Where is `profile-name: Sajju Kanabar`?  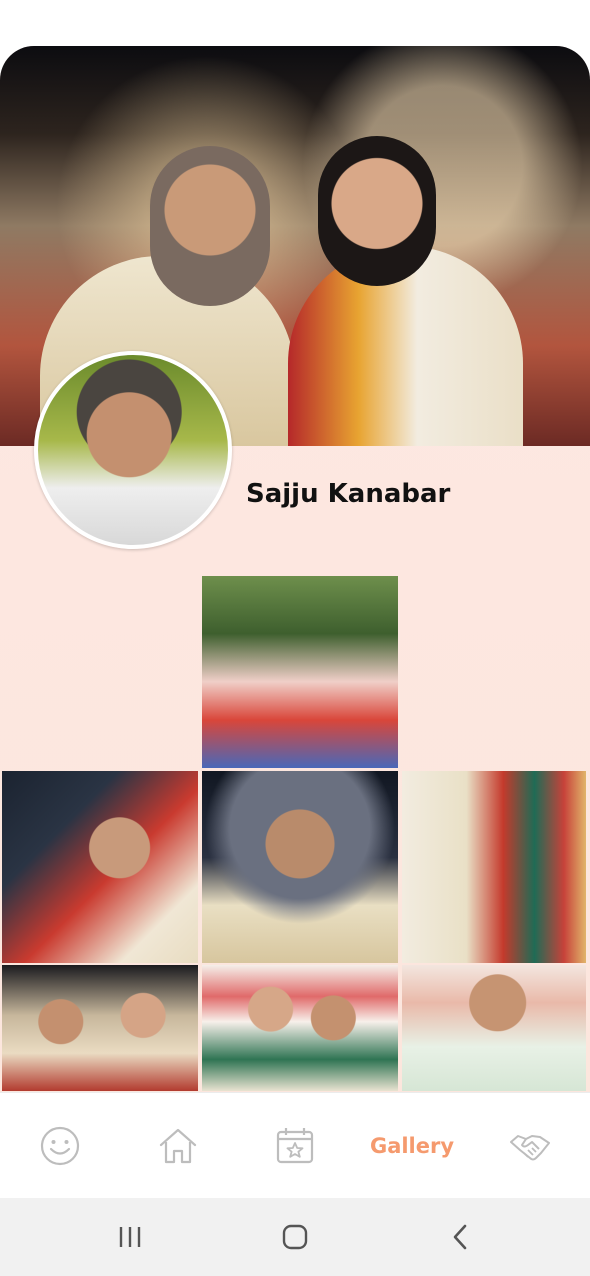
profile-name: Sajju Kanabar is located at coordinates (348, 494).